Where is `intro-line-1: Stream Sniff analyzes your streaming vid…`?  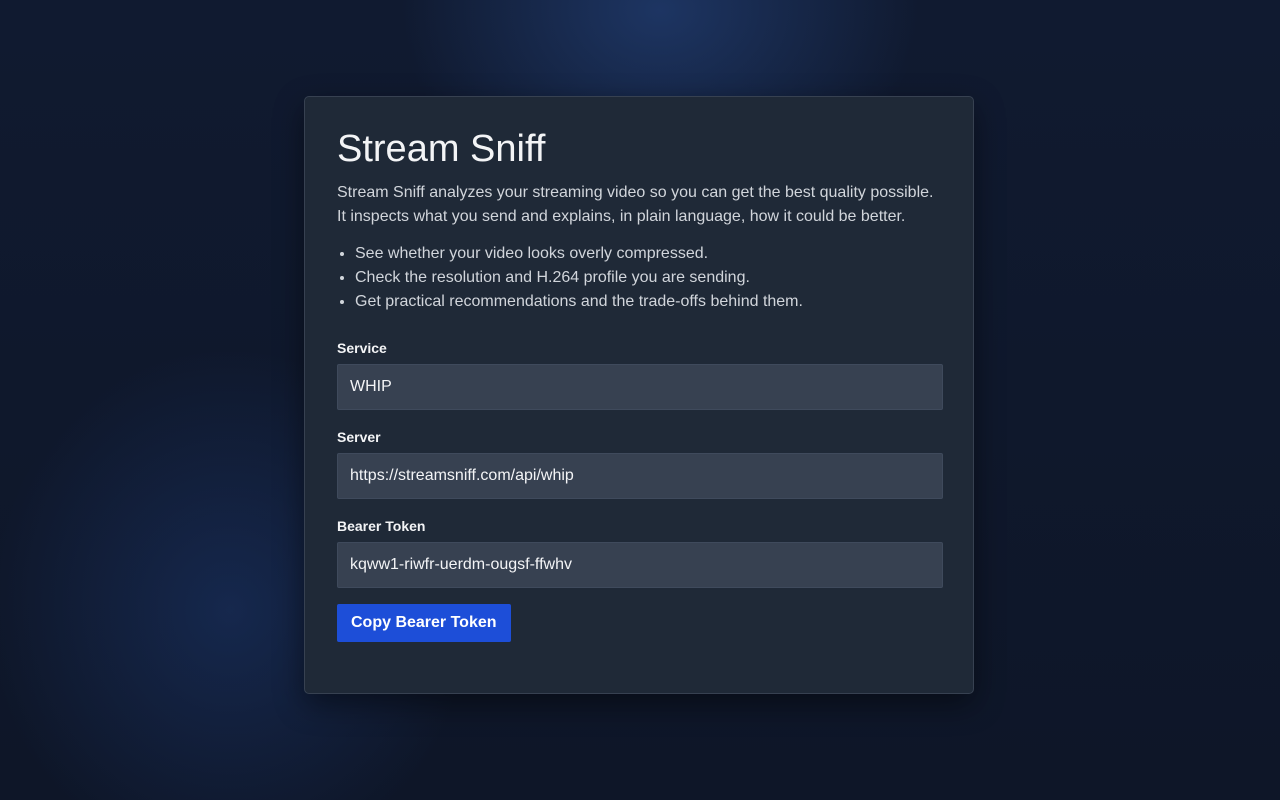 intro-line-1: Stream Sniff analyzes your streaming vid… is located at coordinates (635, 192).